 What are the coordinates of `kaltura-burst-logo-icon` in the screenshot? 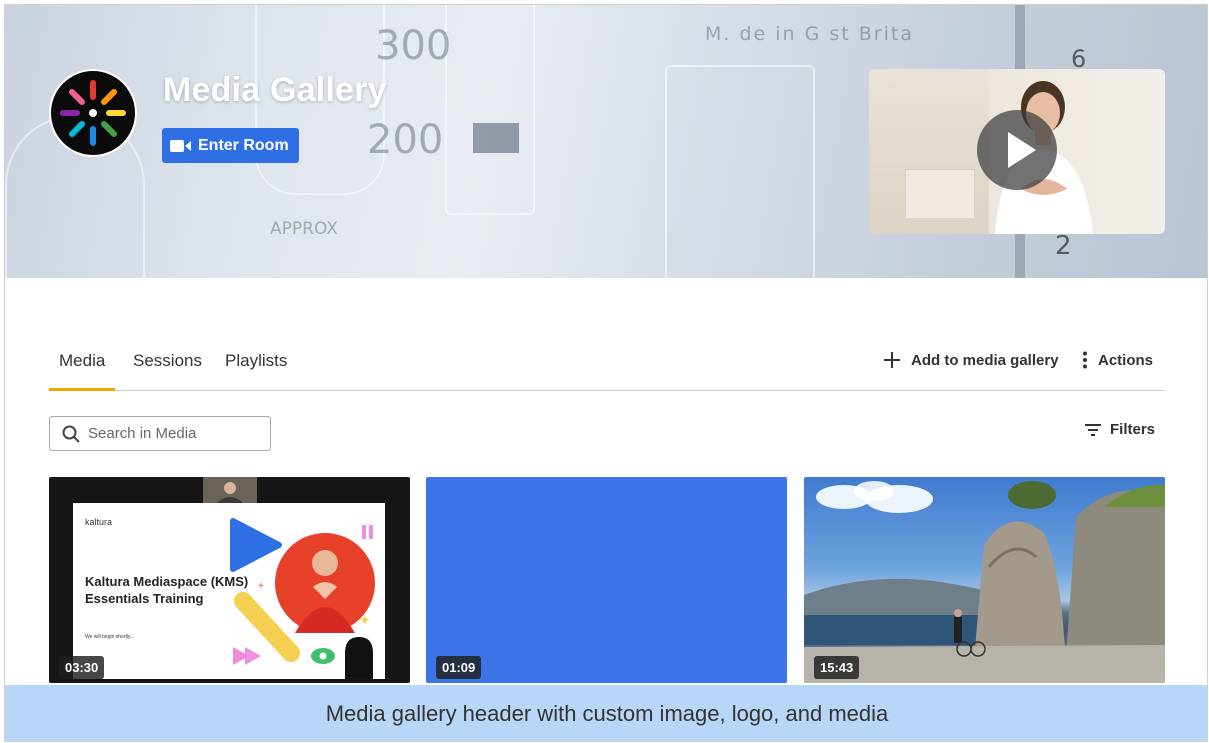 It's located at (93, 113).